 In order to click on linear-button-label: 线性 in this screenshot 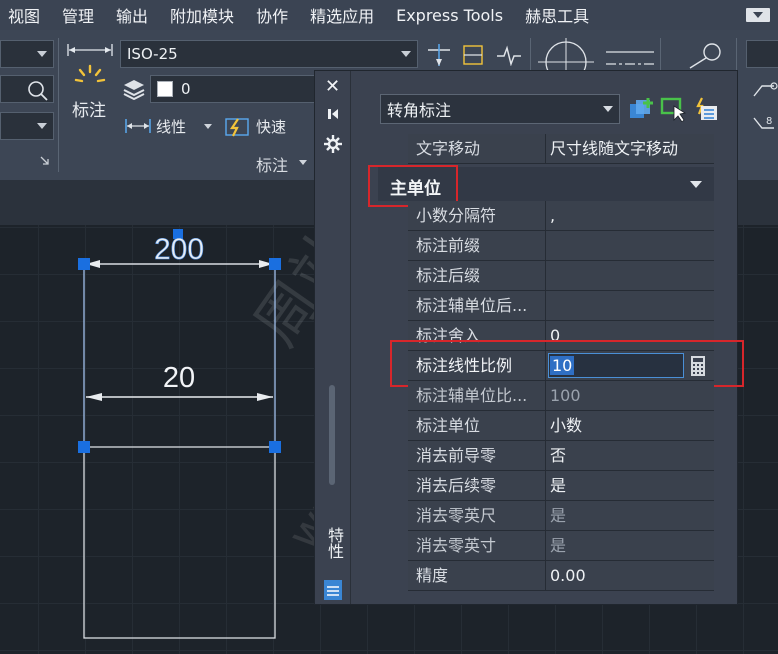, I will do `click(171, 126)`.